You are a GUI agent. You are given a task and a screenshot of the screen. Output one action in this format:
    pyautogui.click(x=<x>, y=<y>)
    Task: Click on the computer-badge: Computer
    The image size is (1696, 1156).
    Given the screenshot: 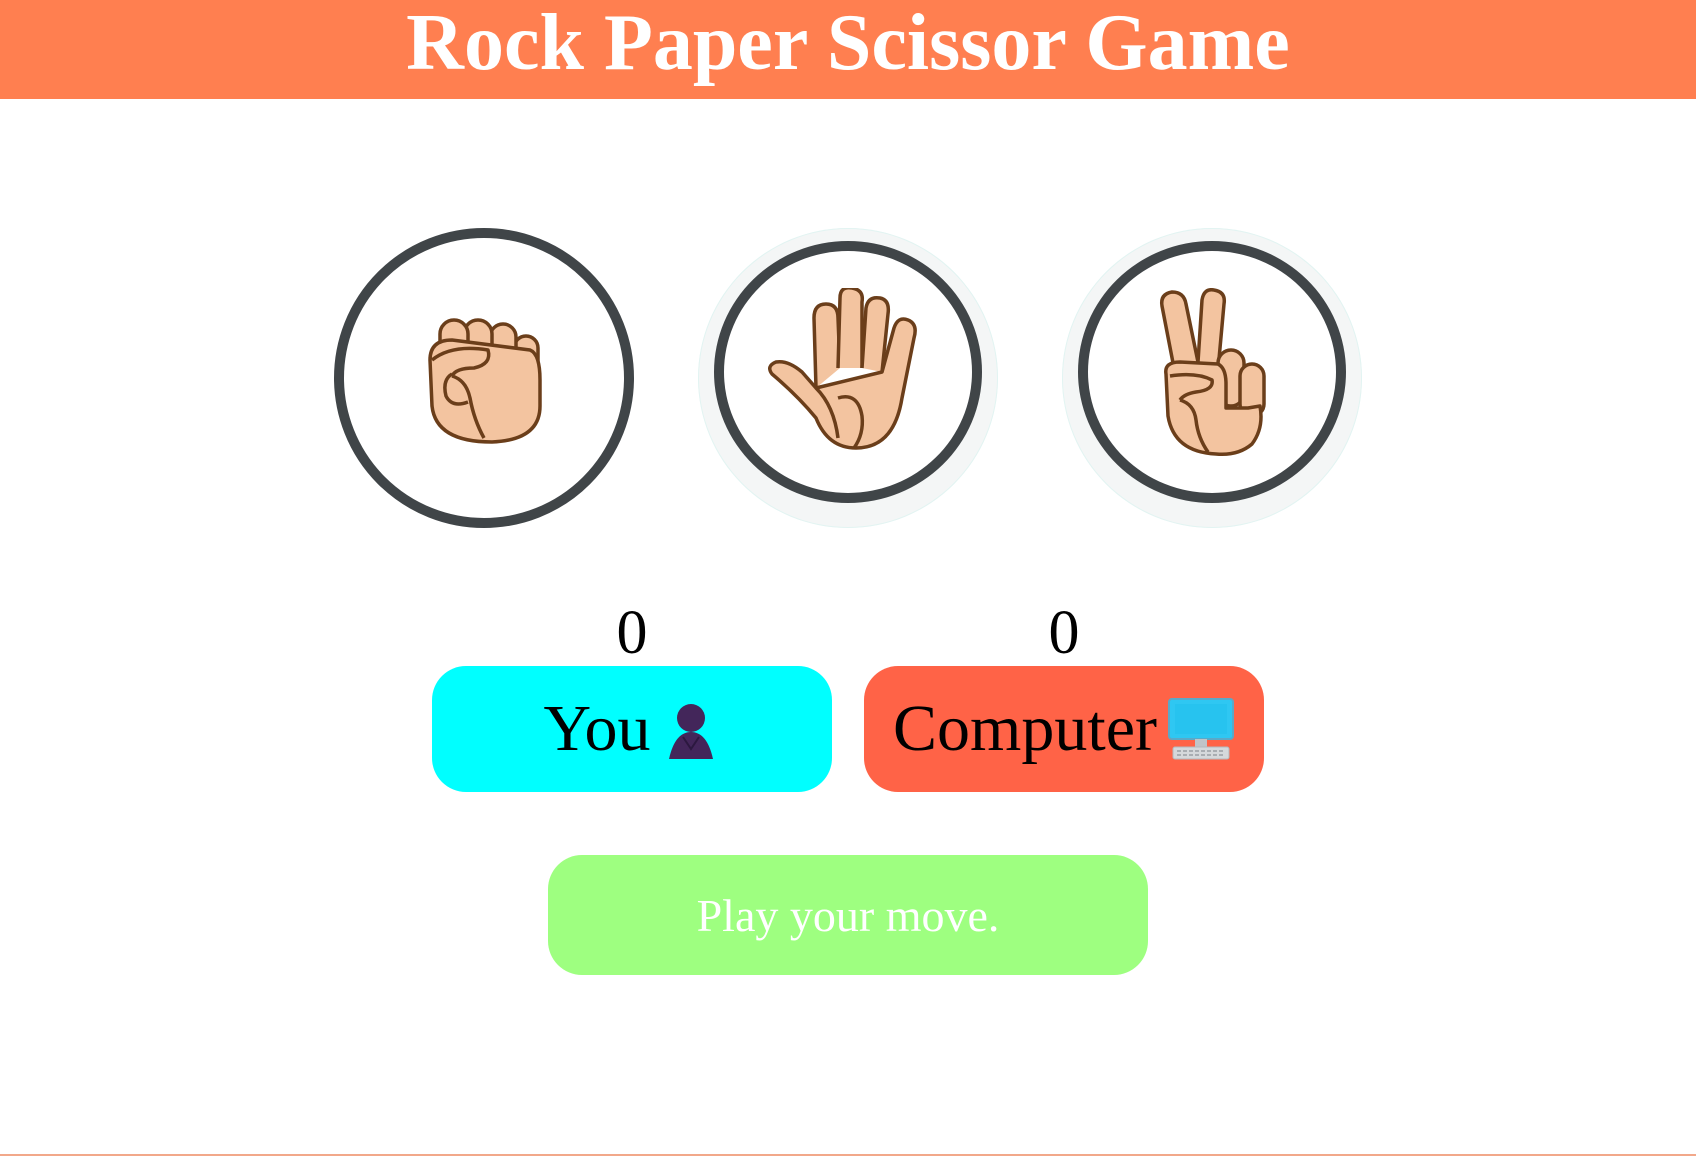 What is the action you would take?
    pyautogui.click(x=1064, y=729)
    